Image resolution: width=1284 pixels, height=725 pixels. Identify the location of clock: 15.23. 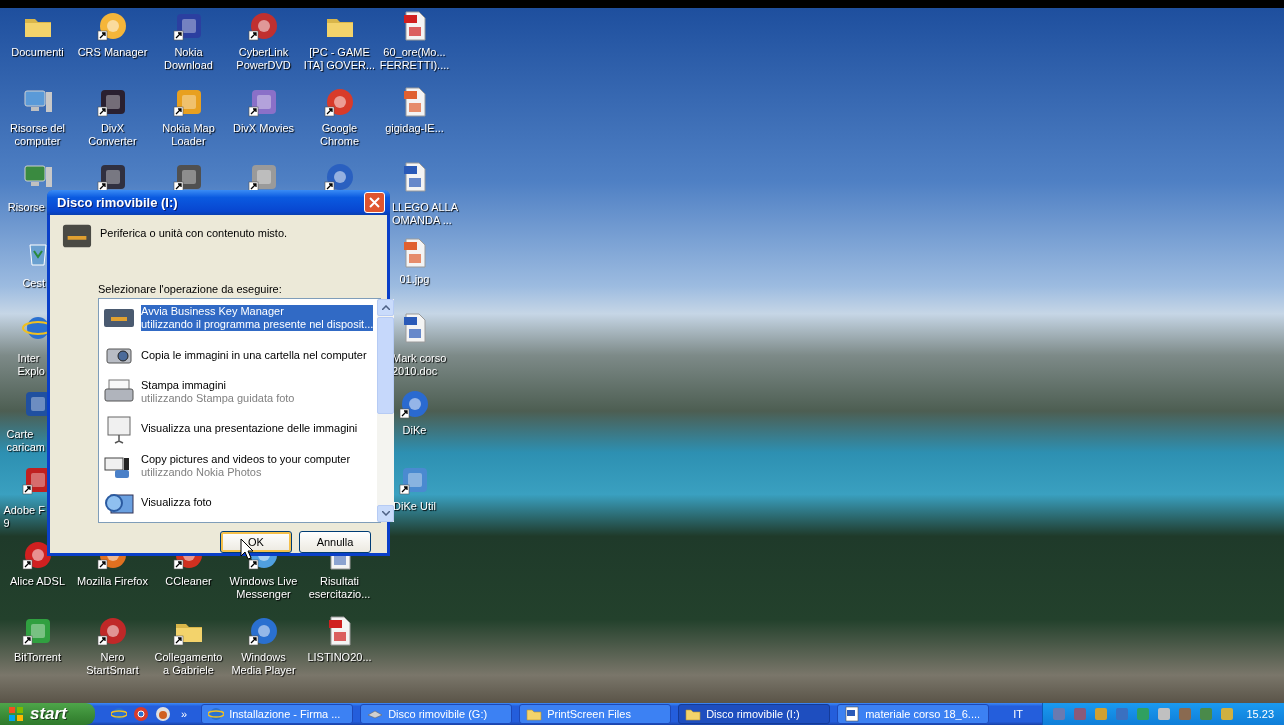
(1260, 714).